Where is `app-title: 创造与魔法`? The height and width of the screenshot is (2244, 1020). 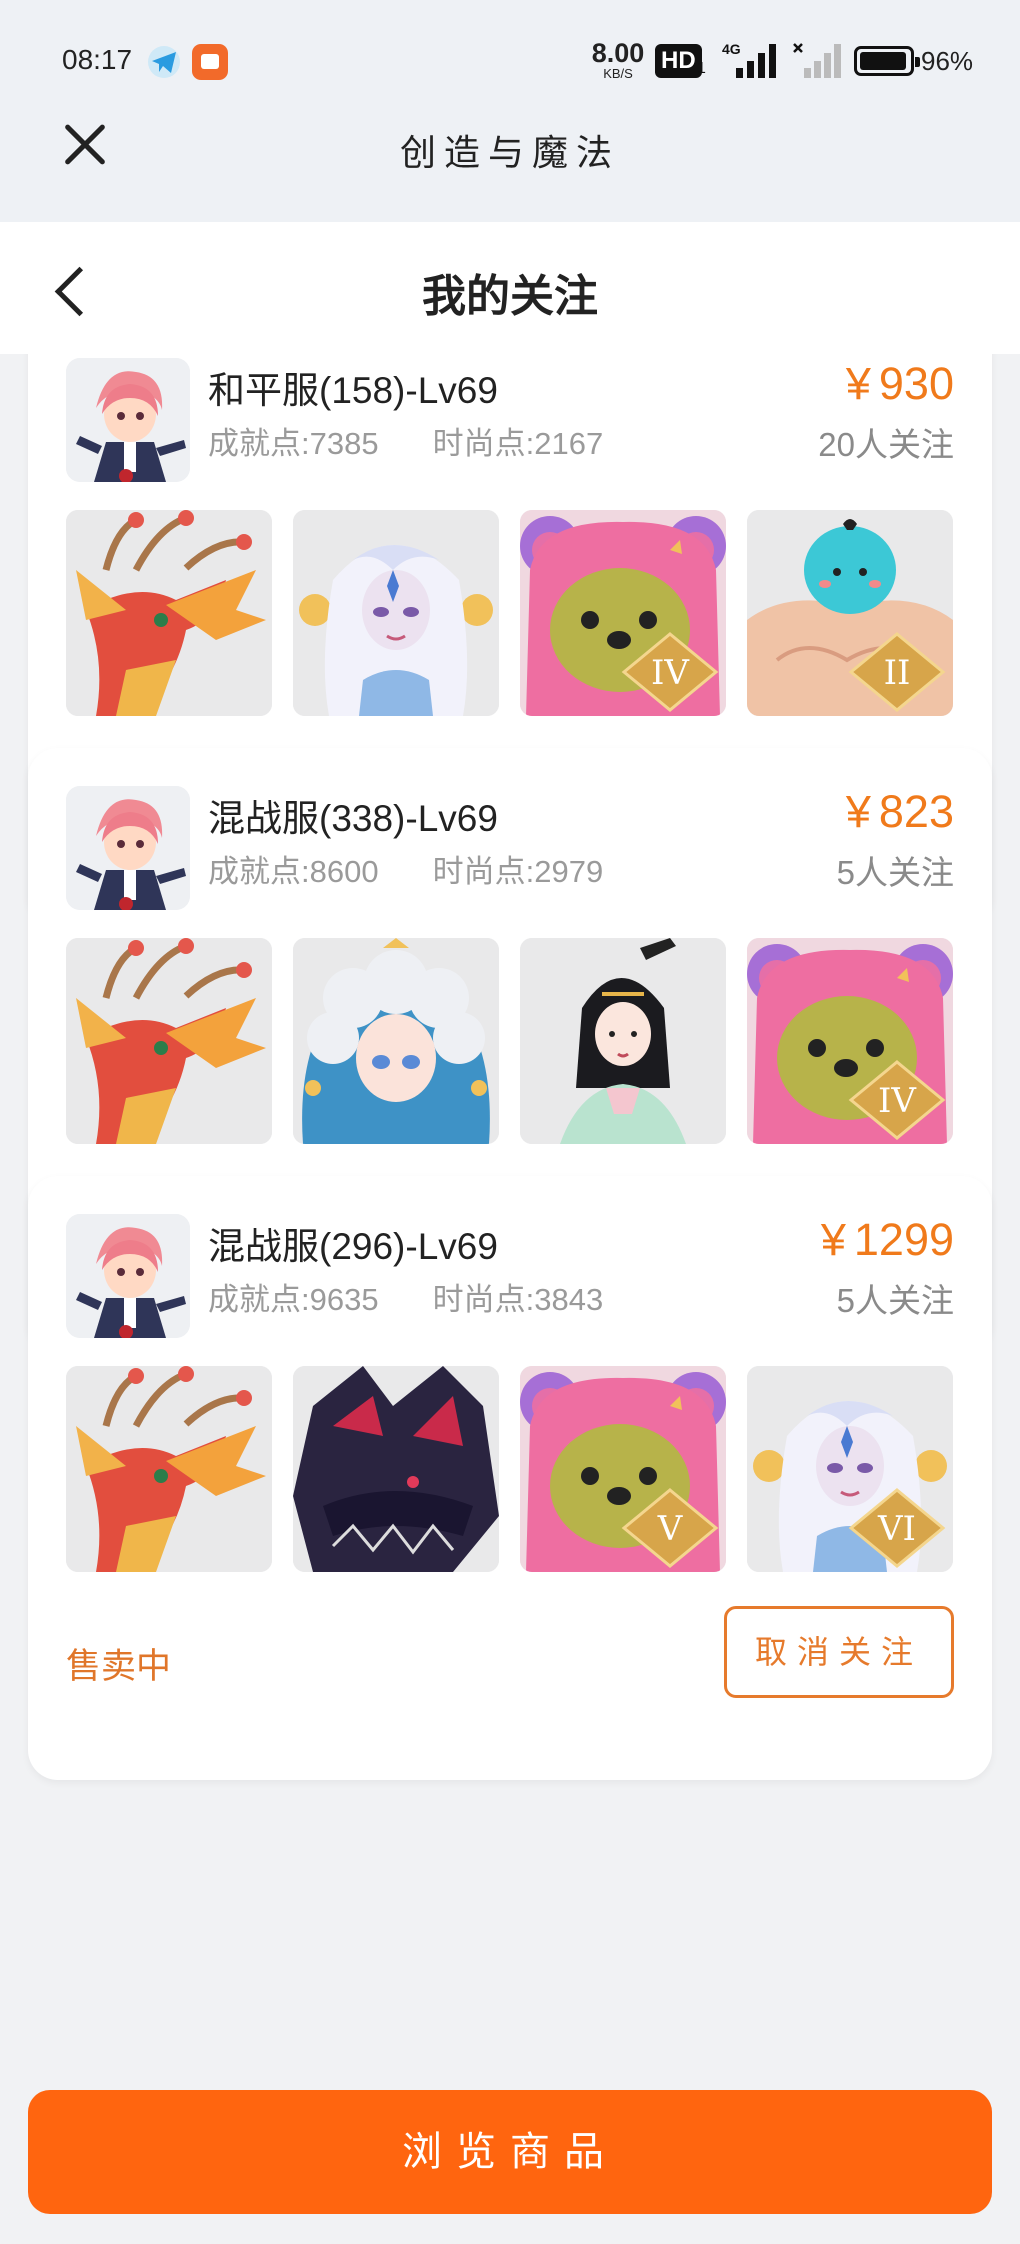 app-title: 创造与魔法 is located at coordinates (509, 153).